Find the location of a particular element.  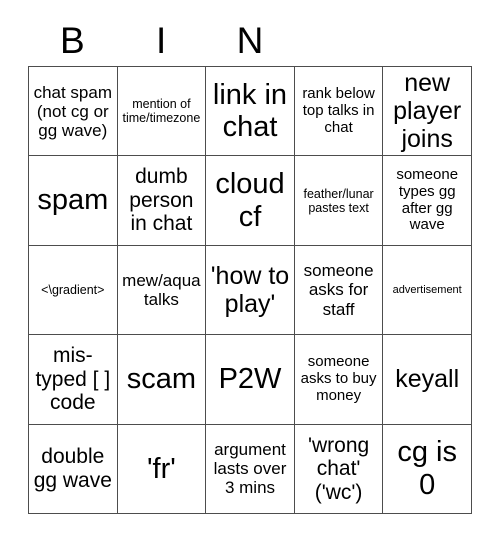

bingo-cell-label: <\gradient> is located at coordinates (73, 289).